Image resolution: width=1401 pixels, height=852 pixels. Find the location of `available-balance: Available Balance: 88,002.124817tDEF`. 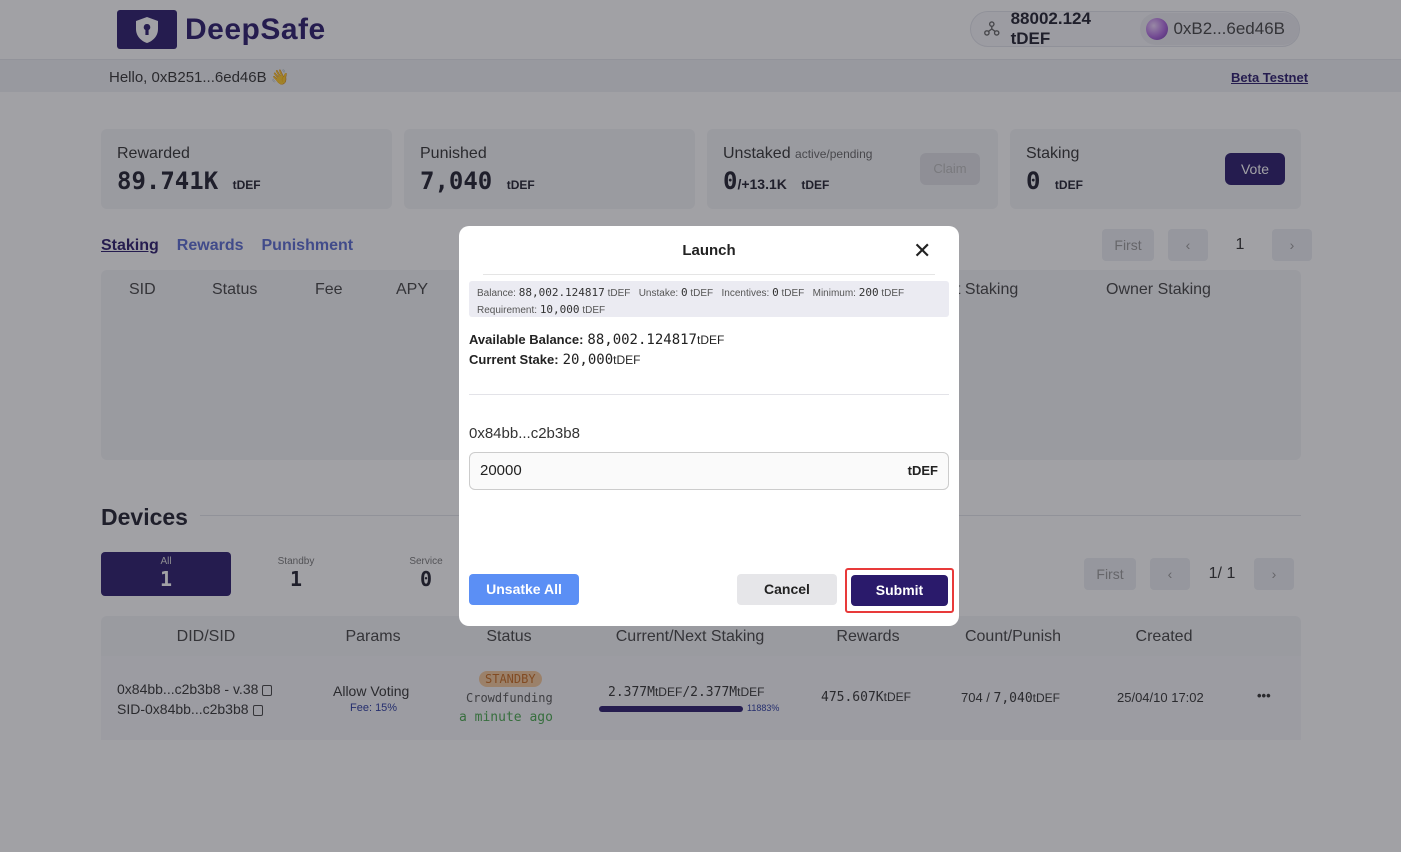

available-balance: Available Balance: 88,002.124817tDEF is located at coordinates (597, 340).